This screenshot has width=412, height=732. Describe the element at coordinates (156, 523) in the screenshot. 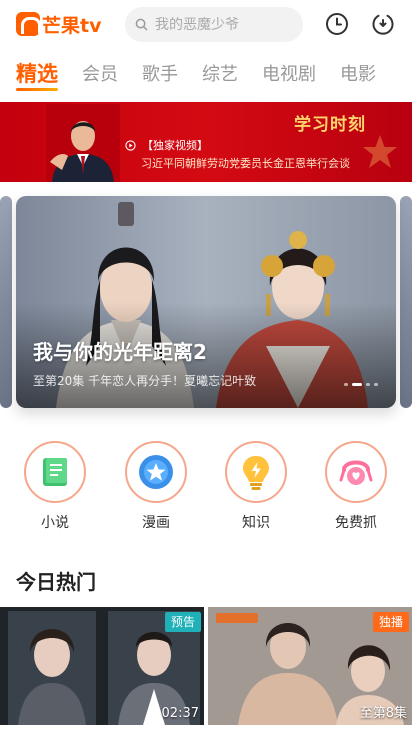

I see `quick-entry-label: 漫画` at that location.